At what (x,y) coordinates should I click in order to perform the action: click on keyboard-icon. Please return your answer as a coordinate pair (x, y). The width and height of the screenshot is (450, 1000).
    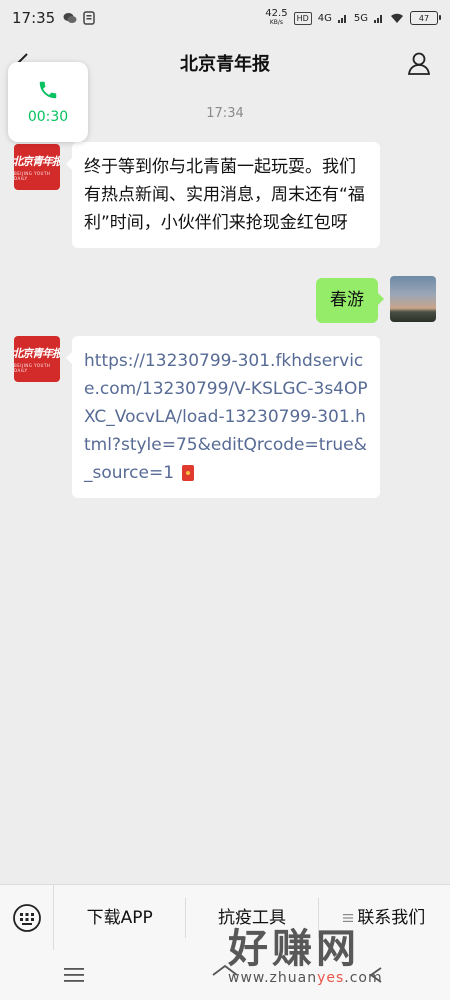
    Looking at the image, I should click on (26, 917).